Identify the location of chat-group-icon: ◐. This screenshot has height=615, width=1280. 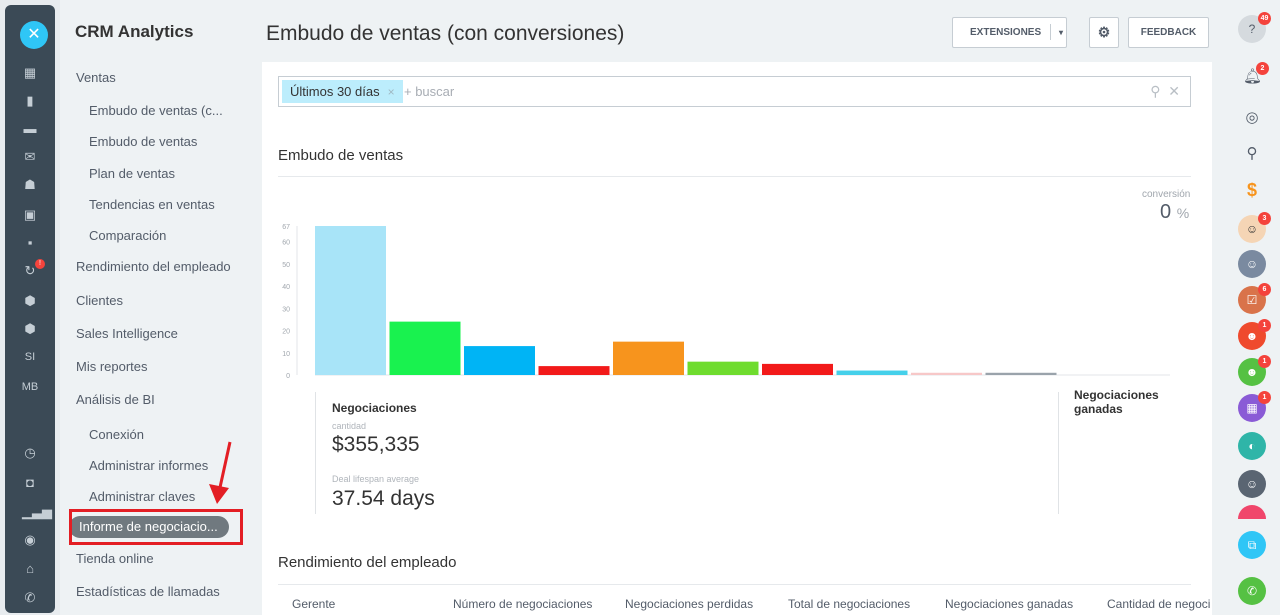
(1252, 446).